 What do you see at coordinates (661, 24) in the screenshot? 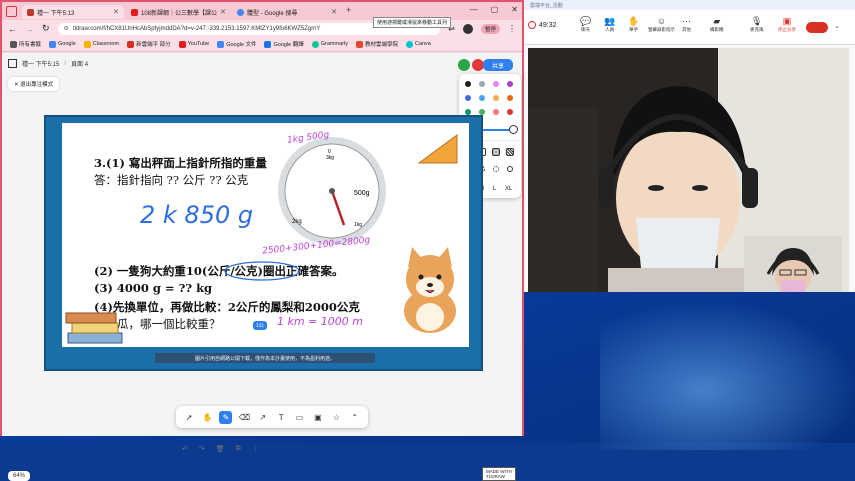
I see `reactions-button: ☺ 螢幕錄影指示` at bounding box center [661, 24].